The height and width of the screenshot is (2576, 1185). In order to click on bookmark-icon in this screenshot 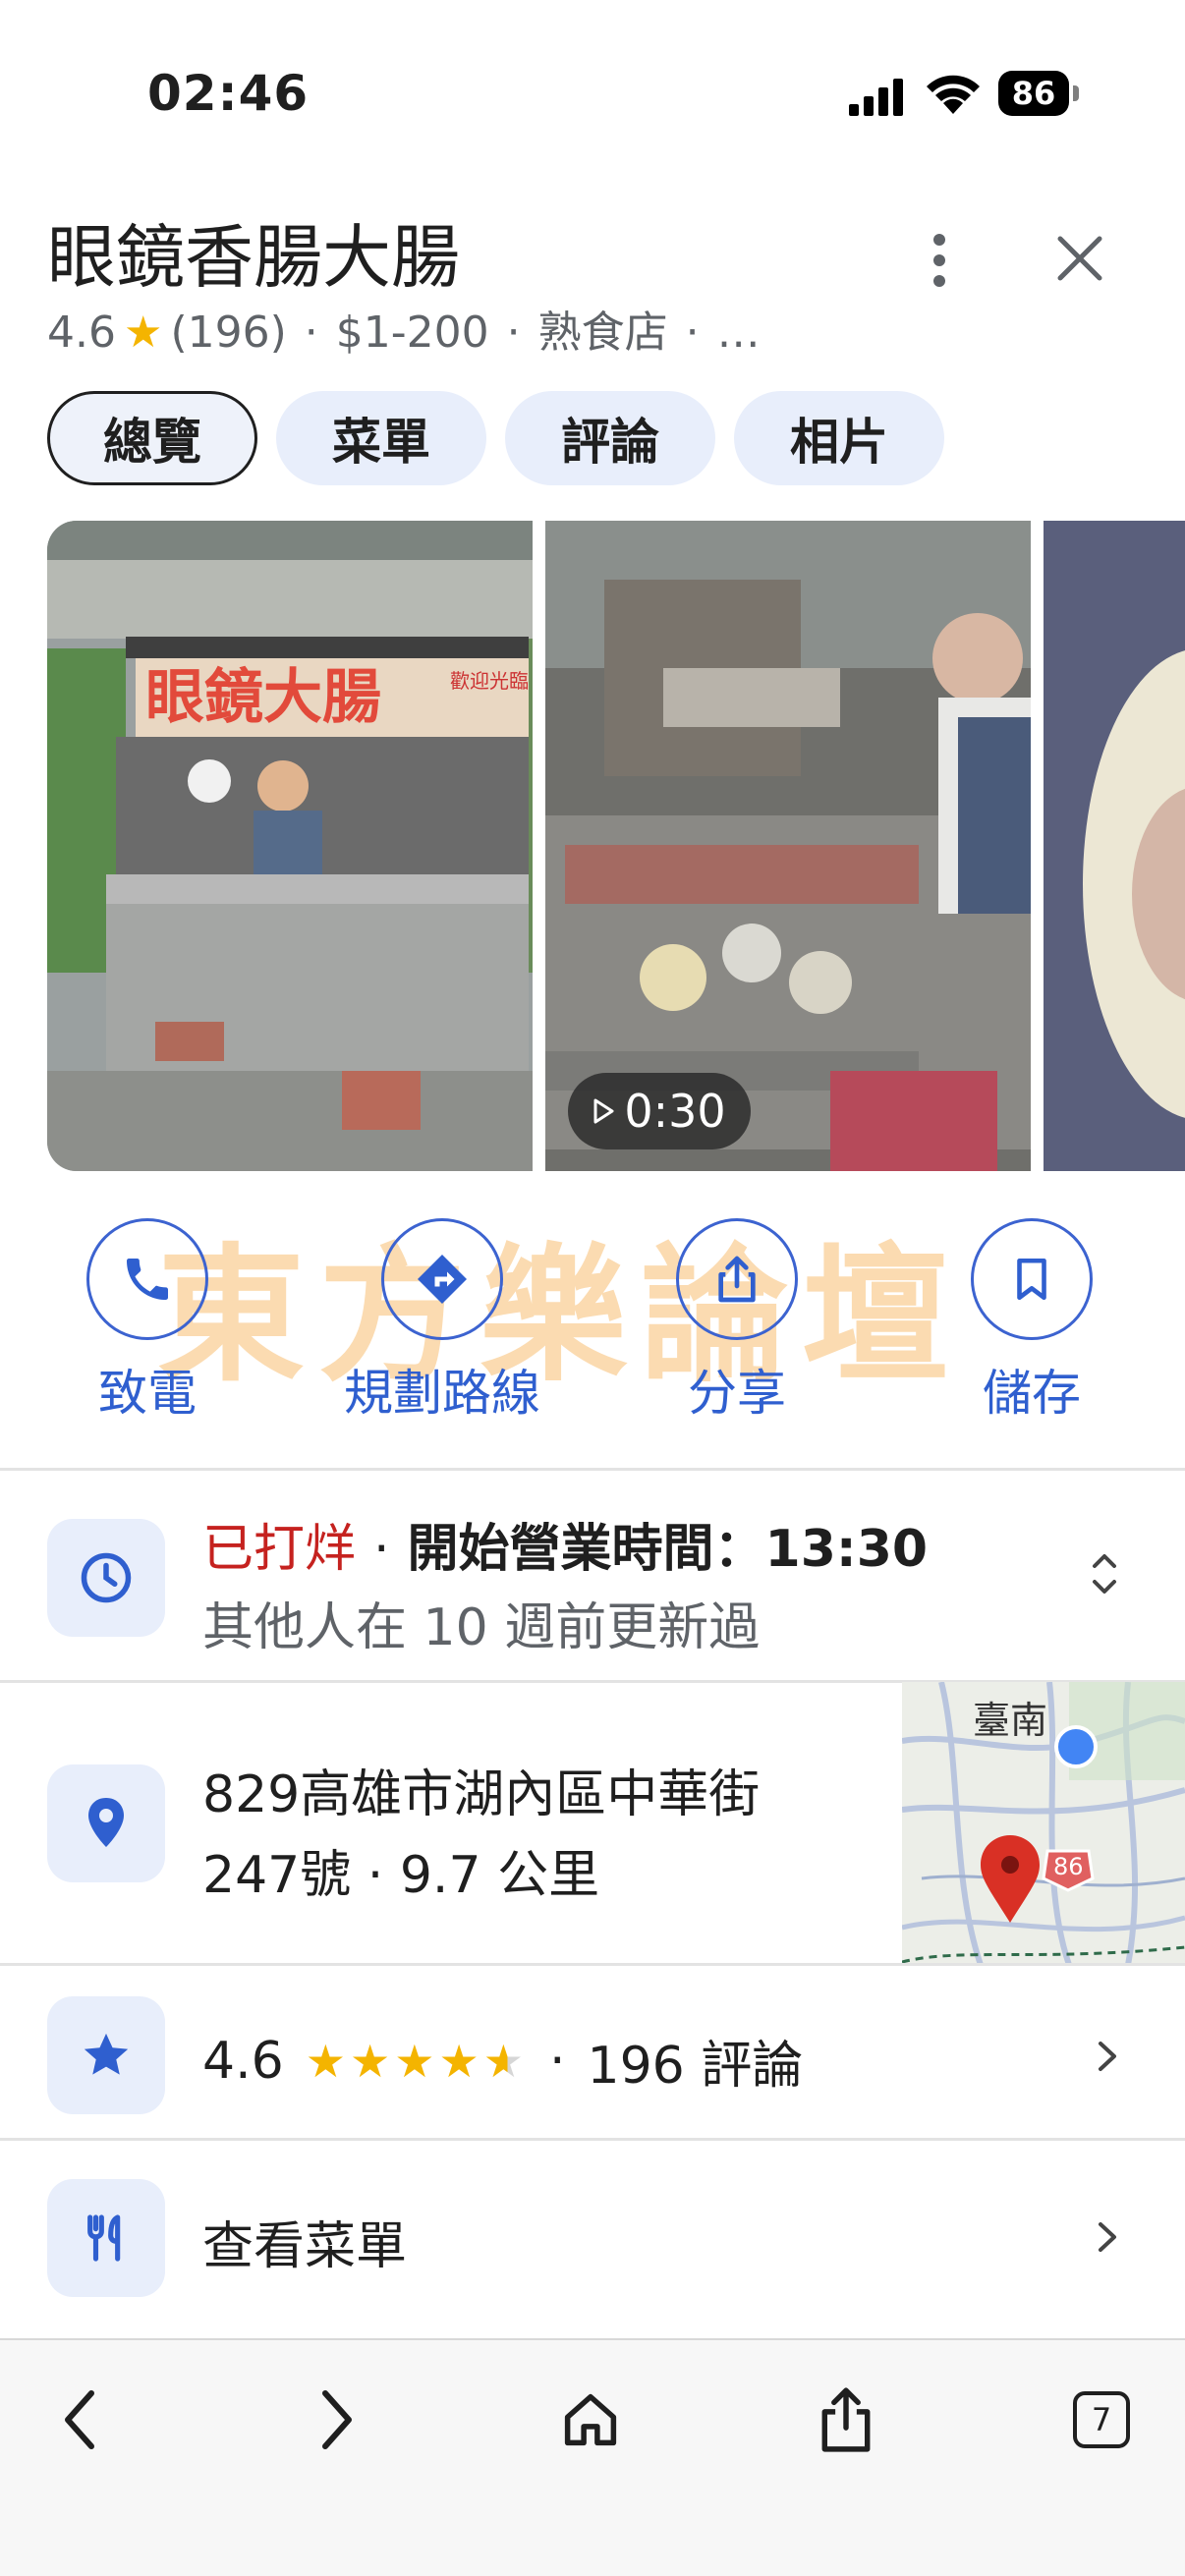, I will do `click(1031, 1279)`.